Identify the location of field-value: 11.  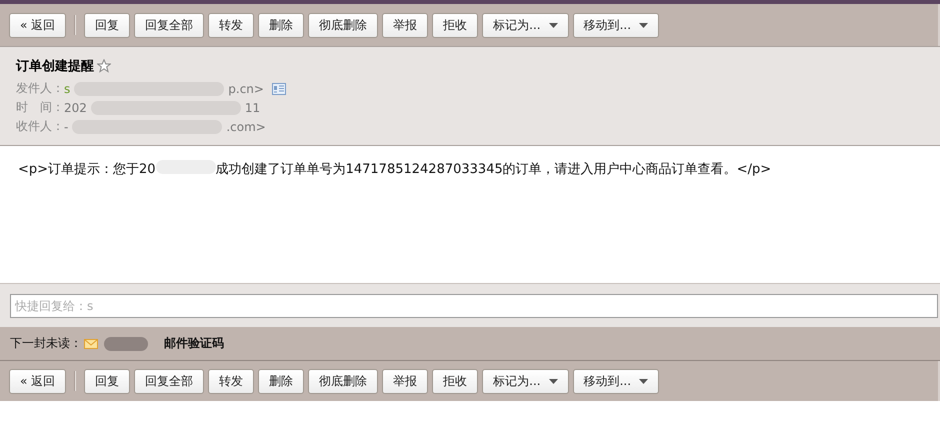
(252, 107).